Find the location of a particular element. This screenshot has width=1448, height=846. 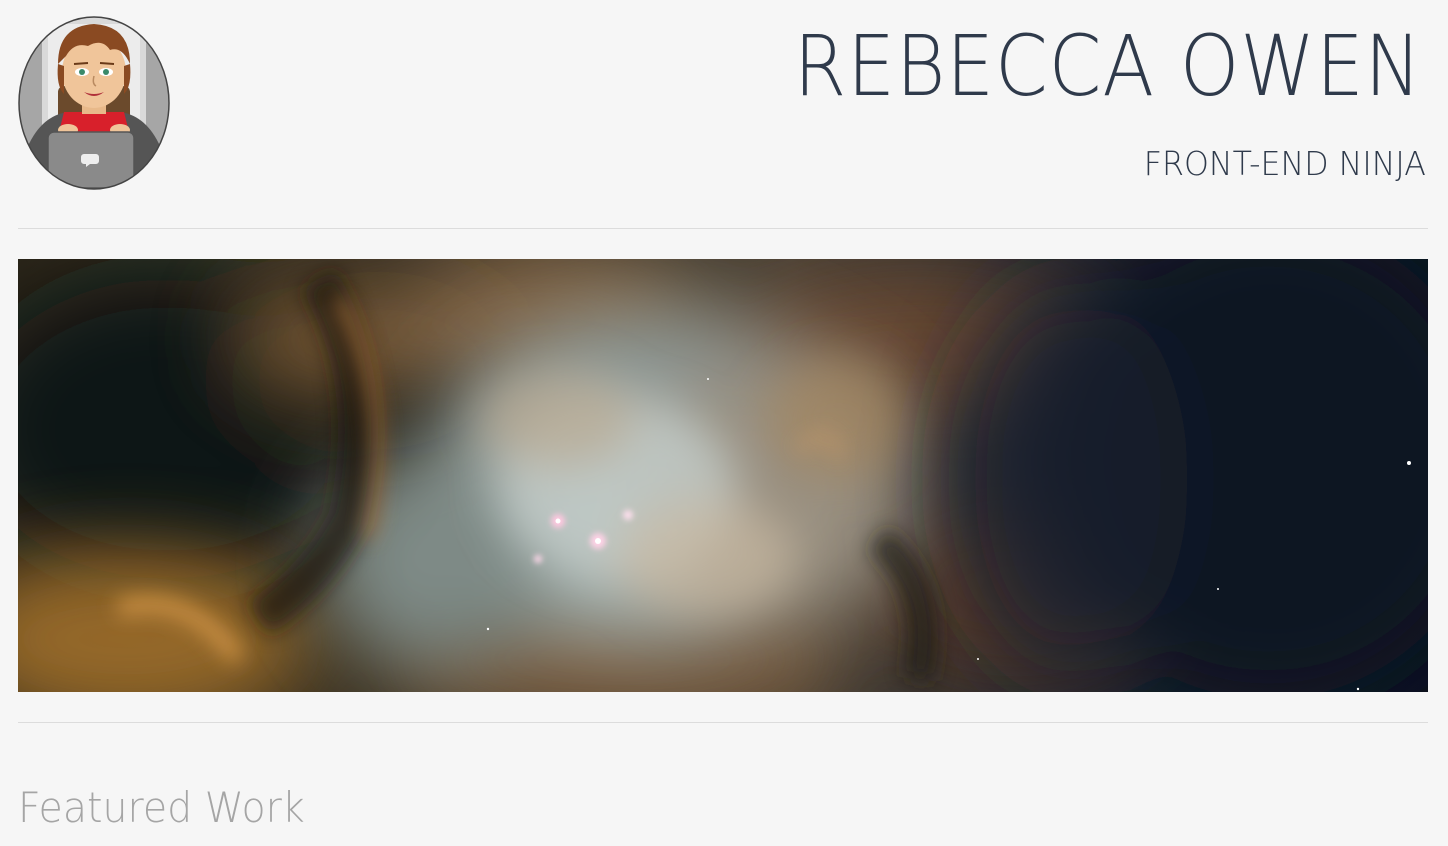

featured-work-heading: Featured Work is located at coordinates (161, 807).